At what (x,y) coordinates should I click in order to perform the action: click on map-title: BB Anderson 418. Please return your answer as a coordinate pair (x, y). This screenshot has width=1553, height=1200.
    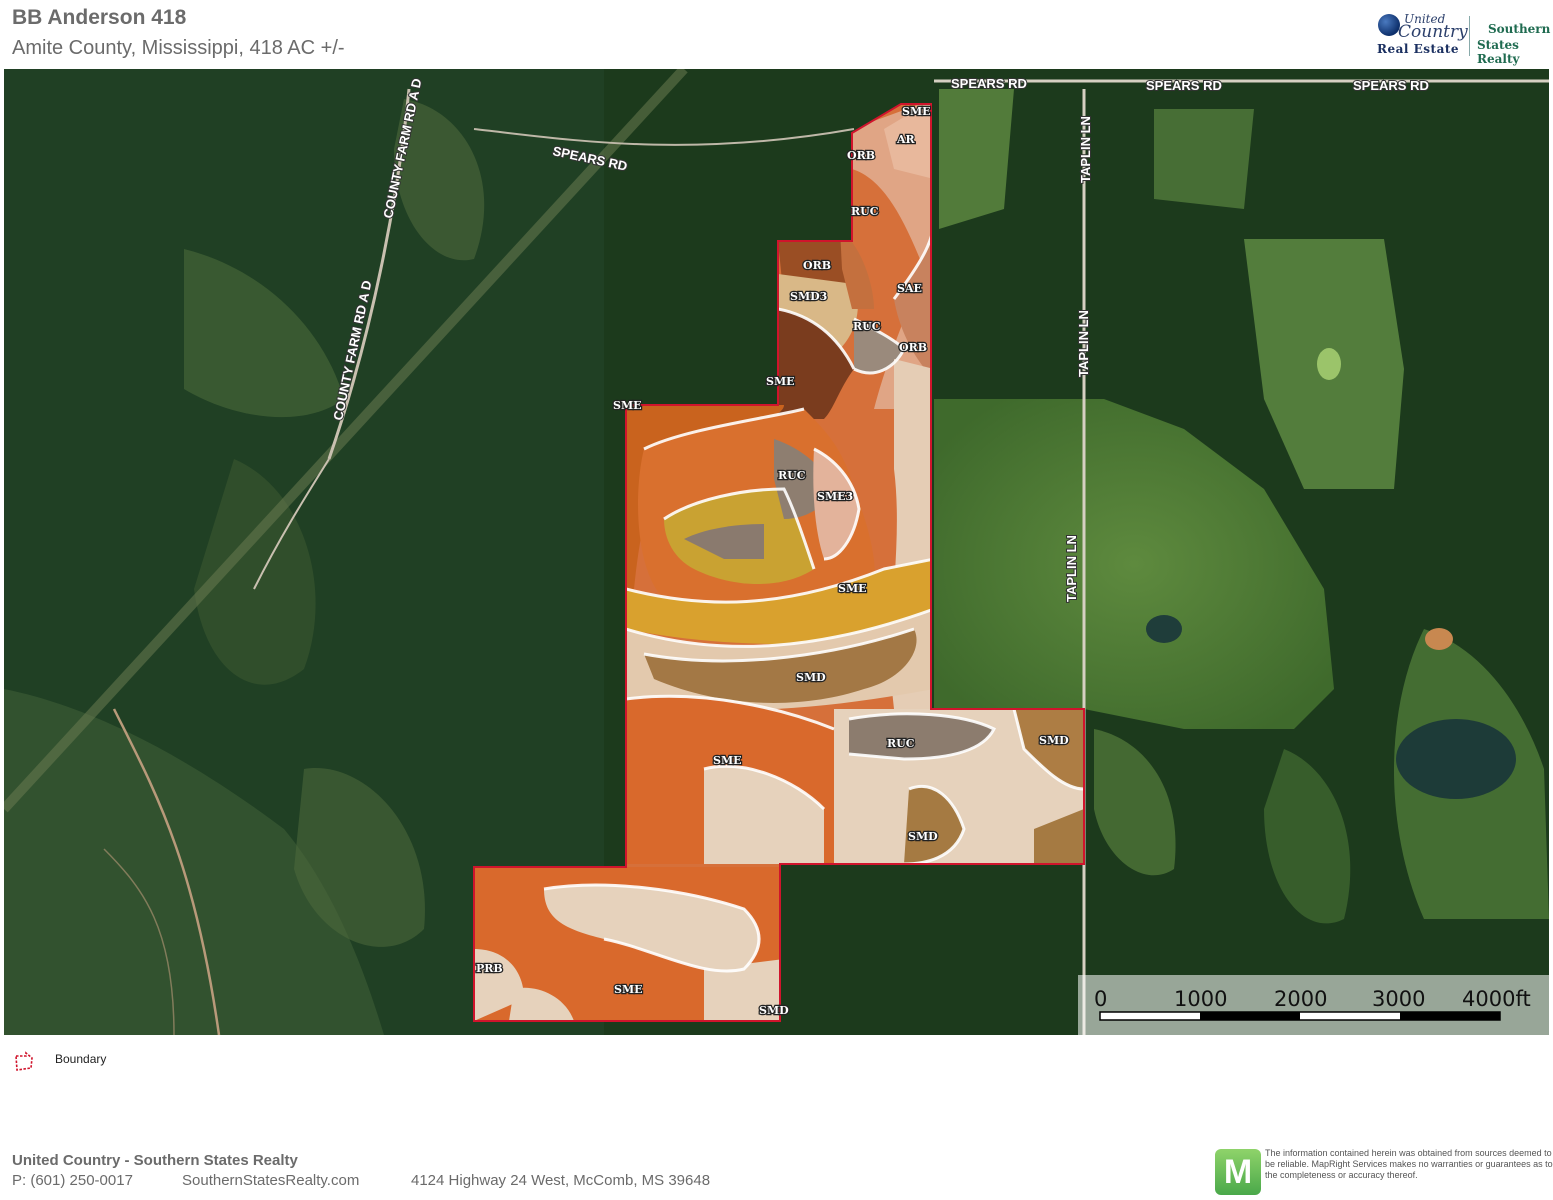
    Looking at the image, I should click on (99, 17).